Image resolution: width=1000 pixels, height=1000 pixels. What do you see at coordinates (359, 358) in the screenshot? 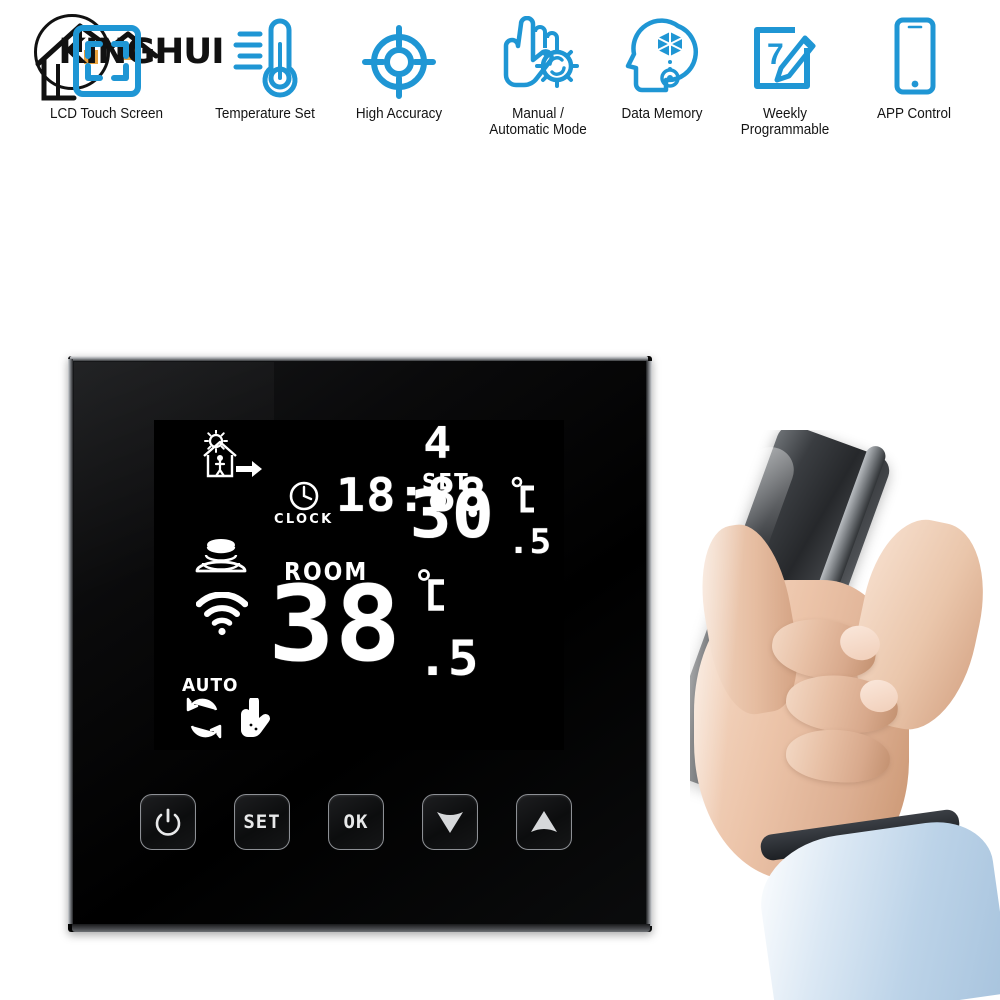
I see `frame-bevel-top` at bounding box center [359, 358].